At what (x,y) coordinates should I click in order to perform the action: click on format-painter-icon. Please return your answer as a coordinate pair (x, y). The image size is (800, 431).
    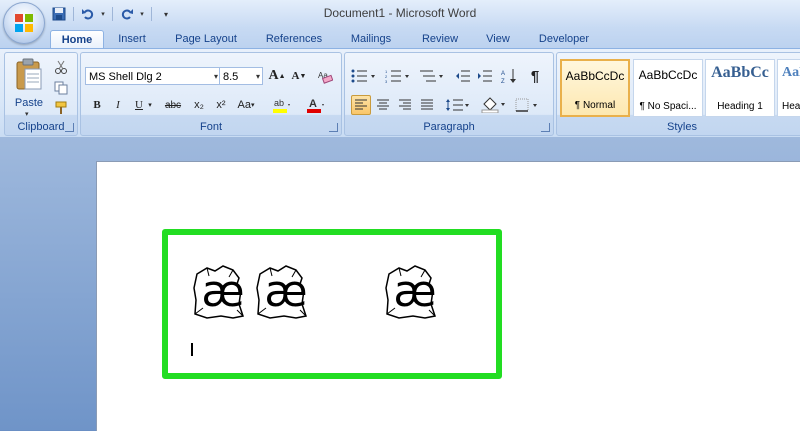
    Looking at the image, I should click on (61, 108).